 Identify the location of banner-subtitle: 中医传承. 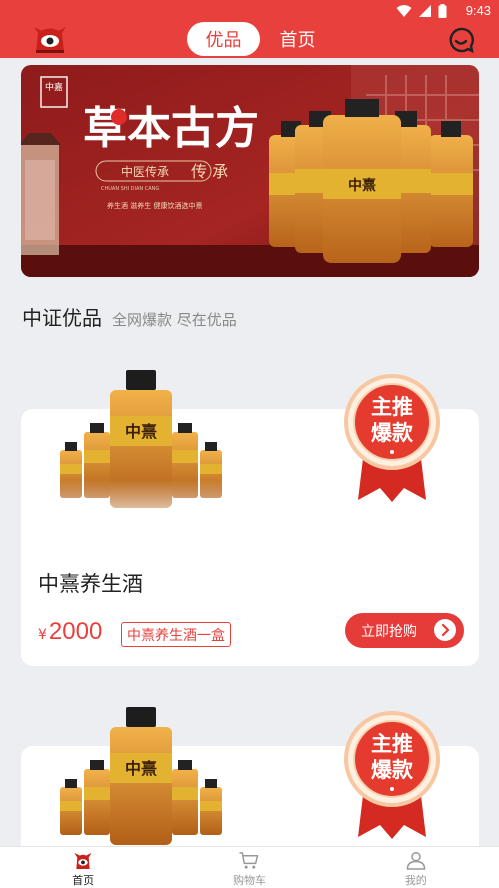
(145, 171).